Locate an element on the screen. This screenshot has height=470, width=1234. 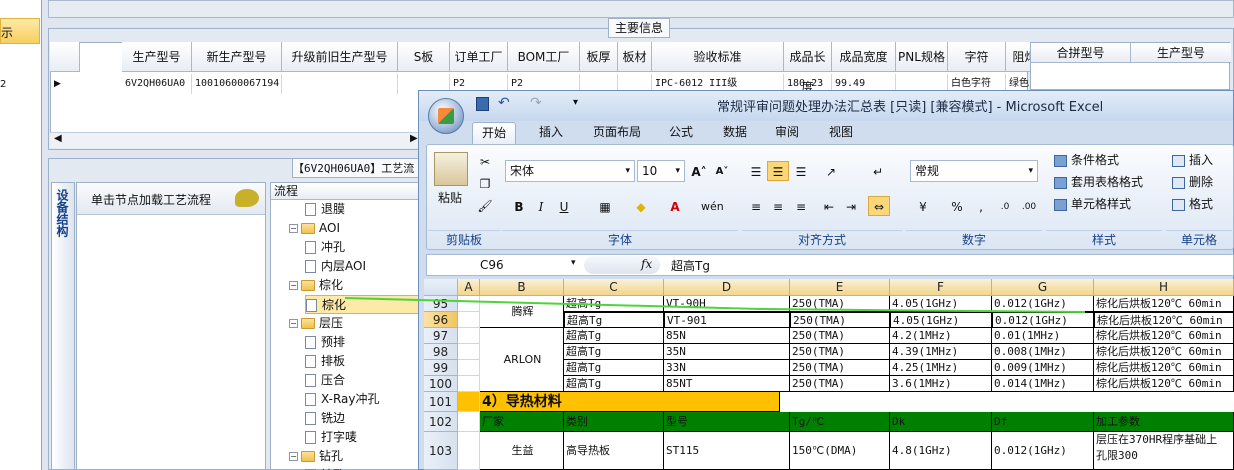
sheet-cell: ST115 is located at coordinates (727, 451).